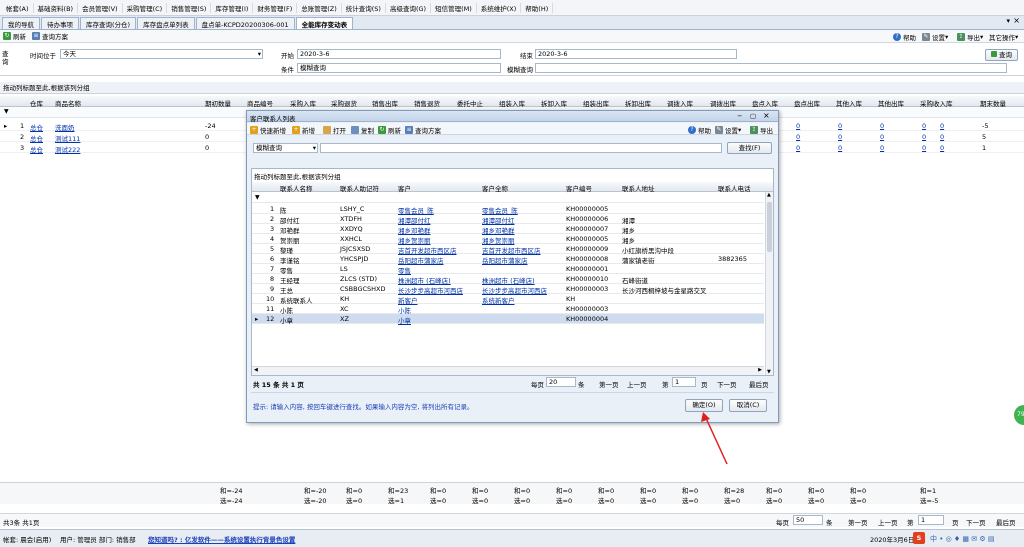  Describe the element at coordinates (161, 54) in the screenshot. I see `time-range-select: 今天 ▾` at that location.